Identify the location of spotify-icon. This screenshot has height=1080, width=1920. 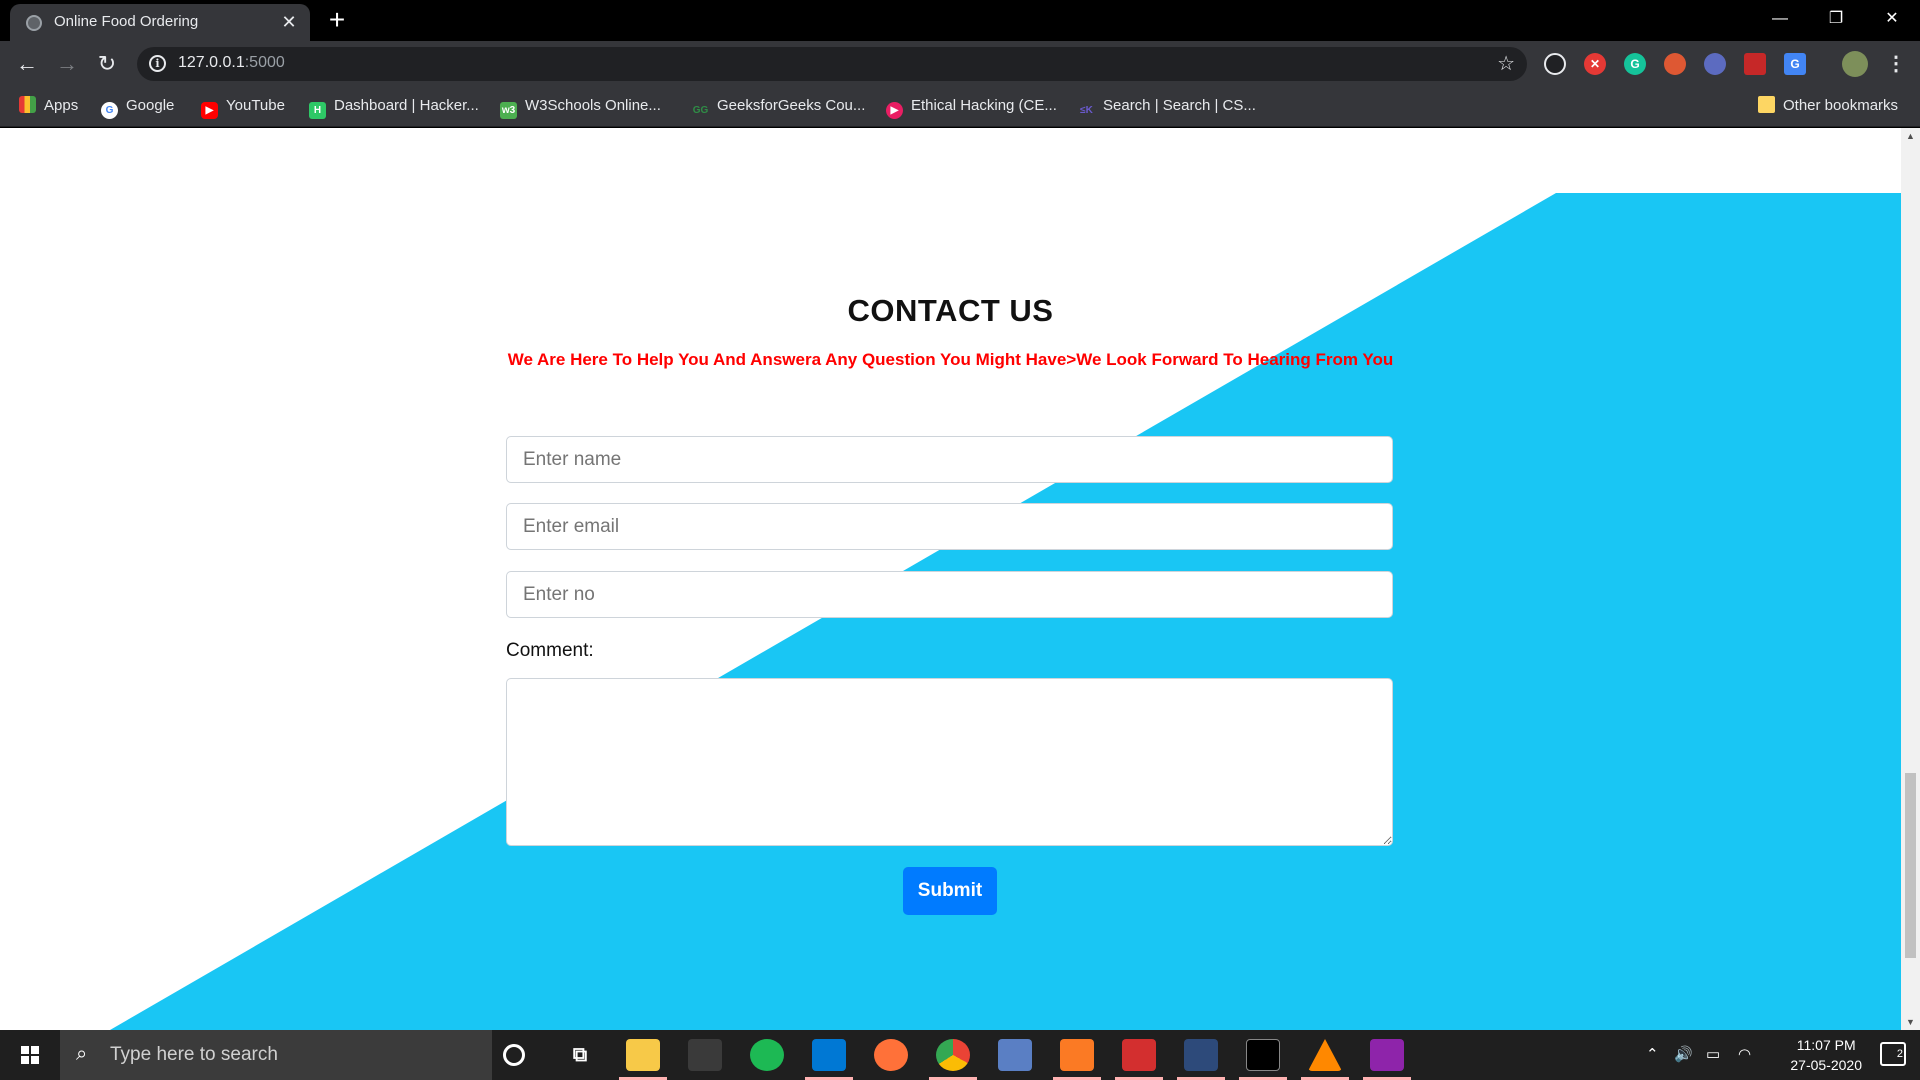
(767, 1055).